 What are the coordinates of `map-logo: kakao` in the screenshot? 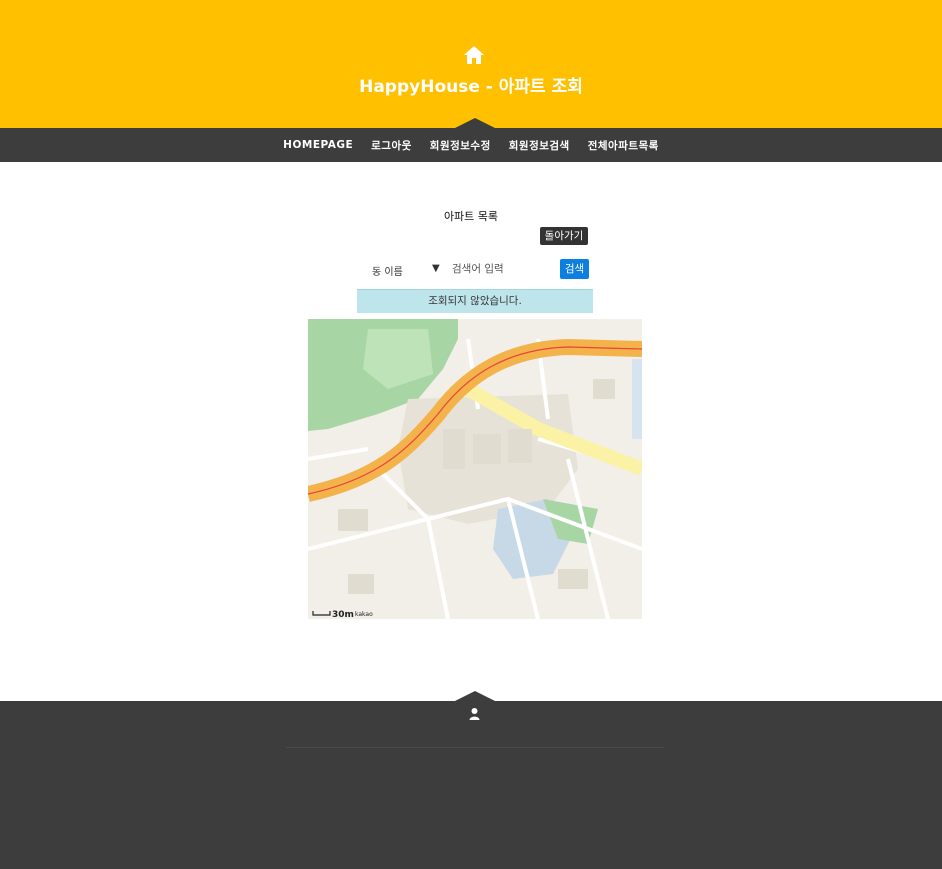 It's located at (364, 614).